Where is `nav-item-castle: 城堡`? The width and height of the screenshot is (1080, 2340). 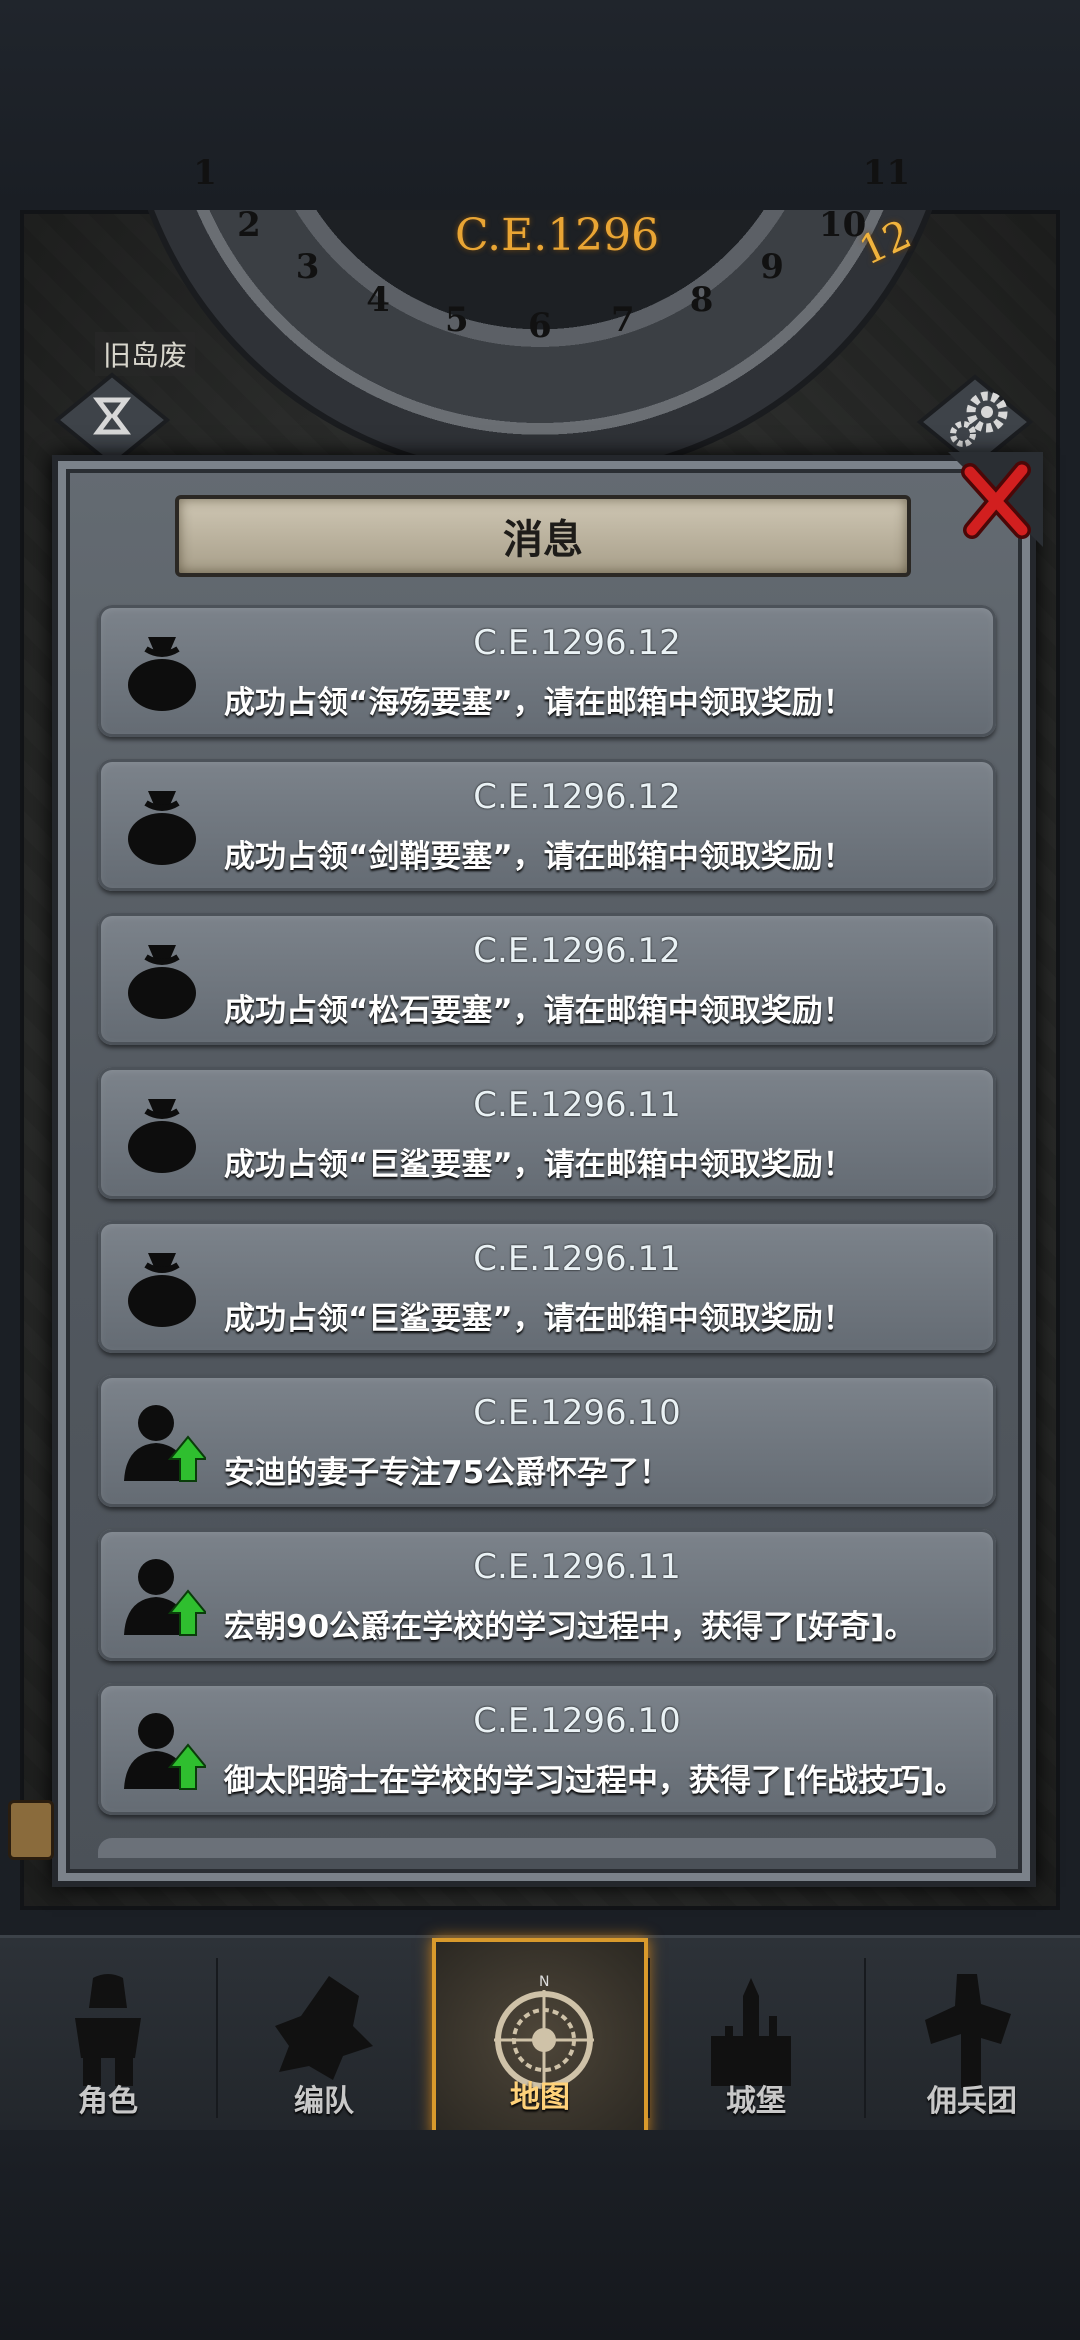
nav-item-castle: 城堡 is located at coordinates (756, 2038).